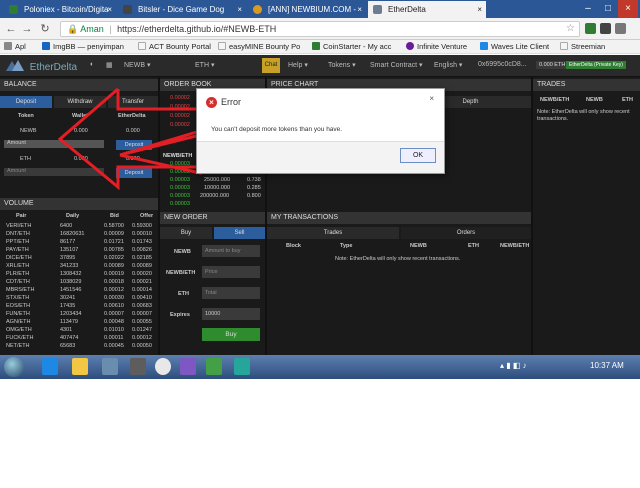 Image resolution: width=640 pixels, height=488 pixels. Describe the element at coordinates (14, 367) in the screenshot. I see `start-button-icon` at that location.